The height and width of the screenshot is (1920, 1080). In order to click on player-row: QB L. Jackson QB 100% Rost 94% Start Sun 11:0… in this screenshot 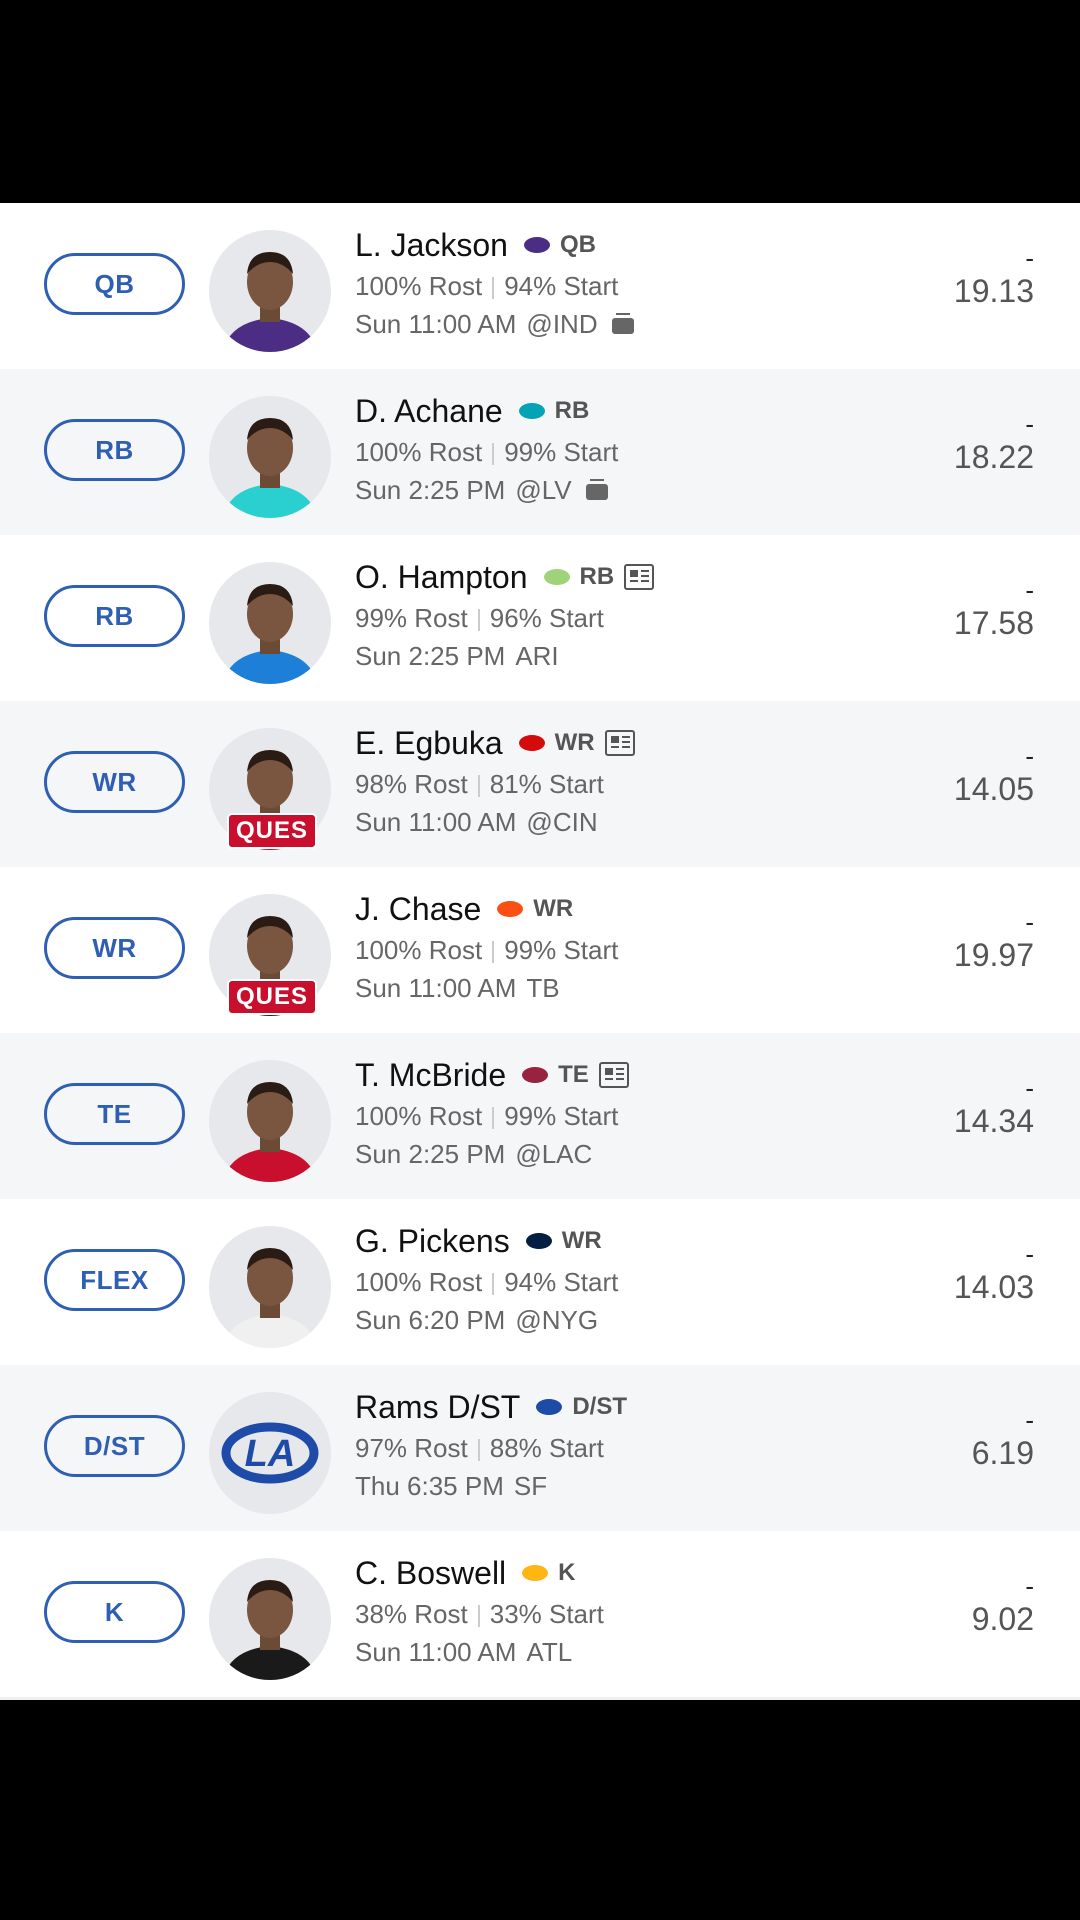, I will do `click(540, 286)`.